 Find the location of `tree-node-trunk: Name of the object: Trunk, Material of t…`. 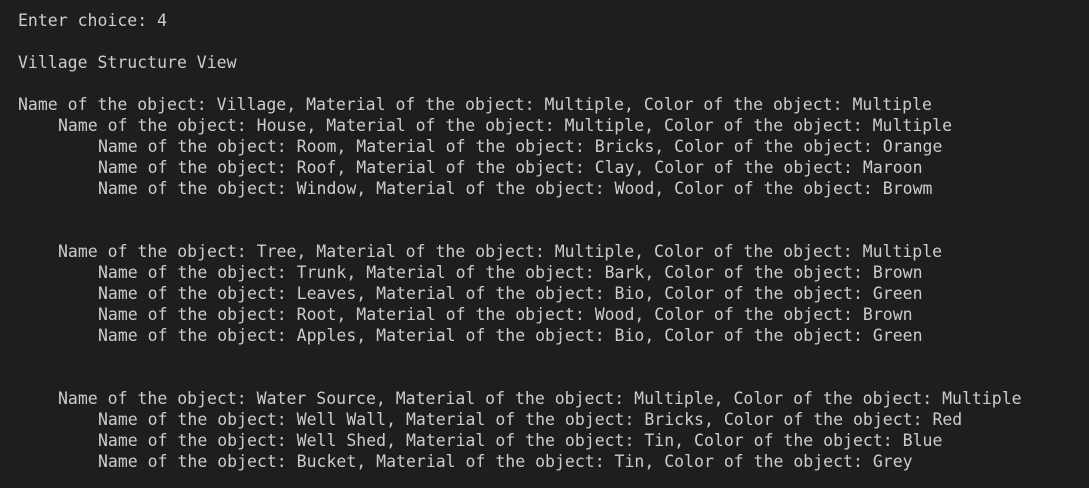

tree-node-trunk: Name of the object: Trunk, Material of t… is located at coordinates (510, 272).